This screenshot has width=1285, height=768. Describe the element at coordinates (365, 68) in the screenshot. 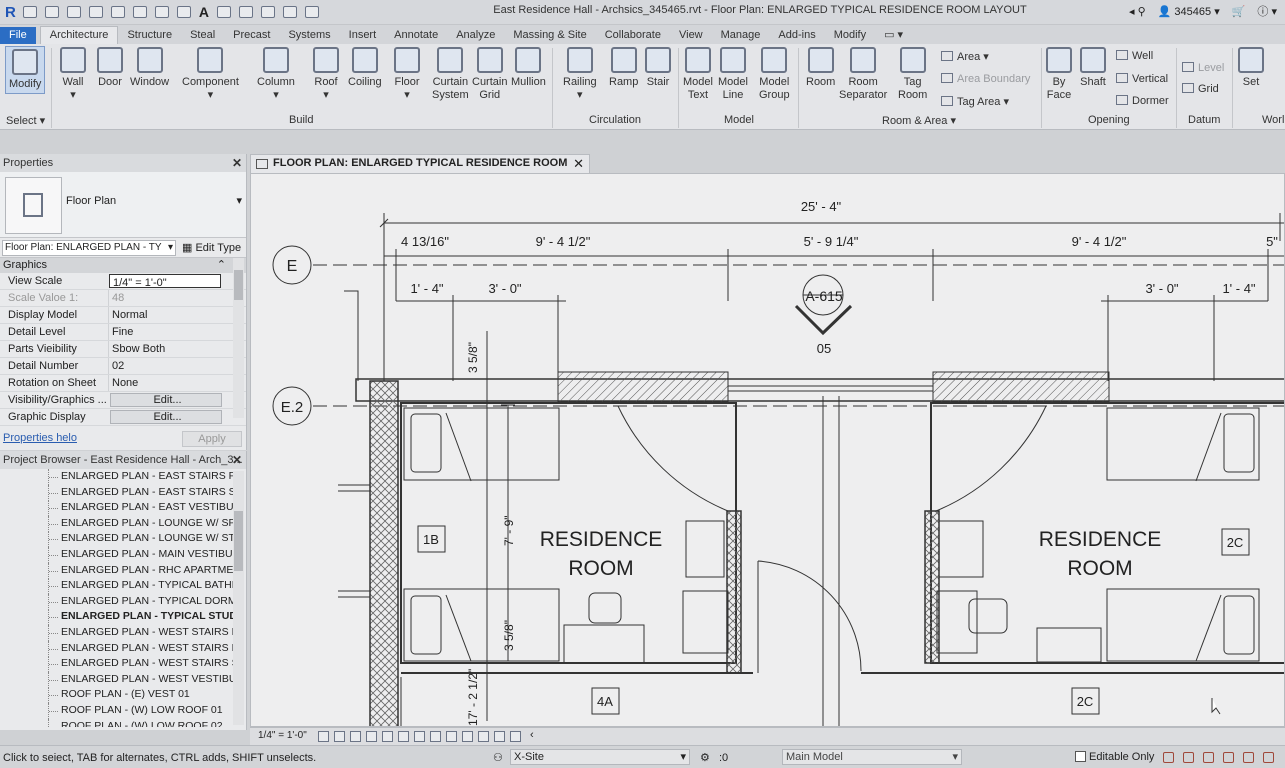

I see `ceiling-button: Coiling` at that location.